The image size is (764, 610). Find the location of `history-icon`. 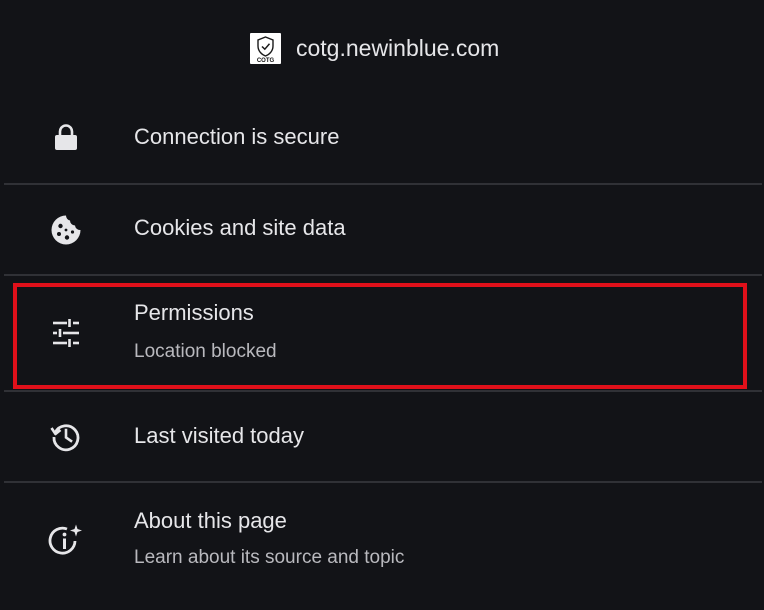

history-icon is located at coordinates (66, 437).